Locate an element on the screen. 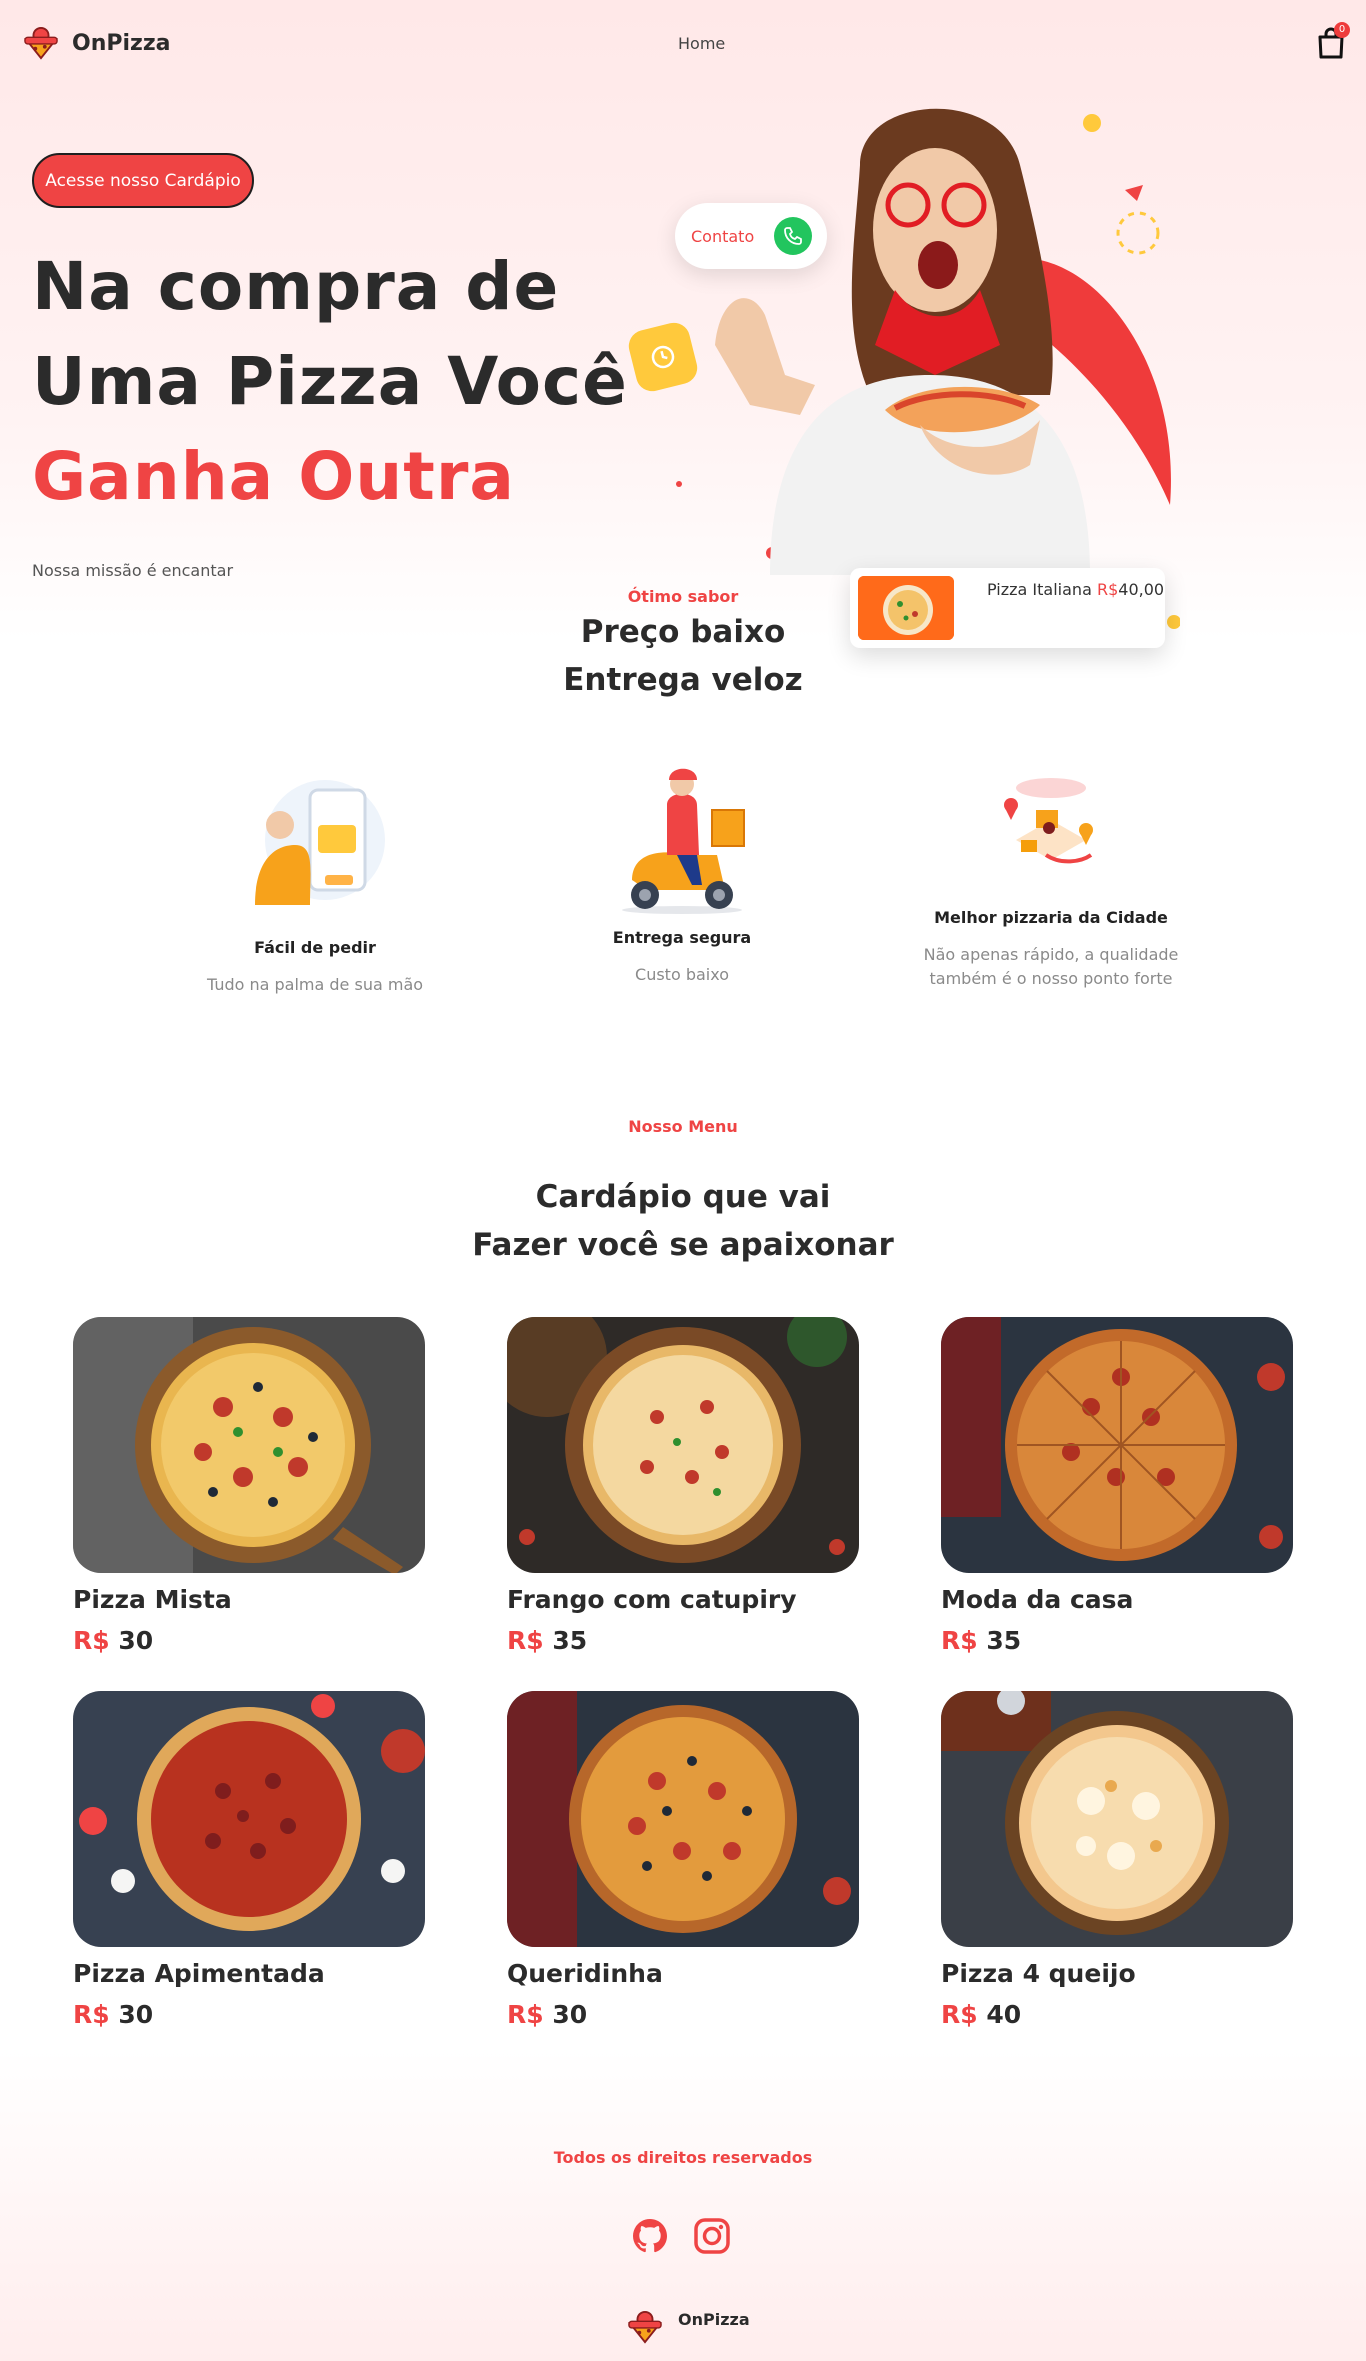 Image resolution: width=1366 pixels, height=2361 pixels. hero-mission-text: Nossa missão é encantar is located at coordinates (133, 570).